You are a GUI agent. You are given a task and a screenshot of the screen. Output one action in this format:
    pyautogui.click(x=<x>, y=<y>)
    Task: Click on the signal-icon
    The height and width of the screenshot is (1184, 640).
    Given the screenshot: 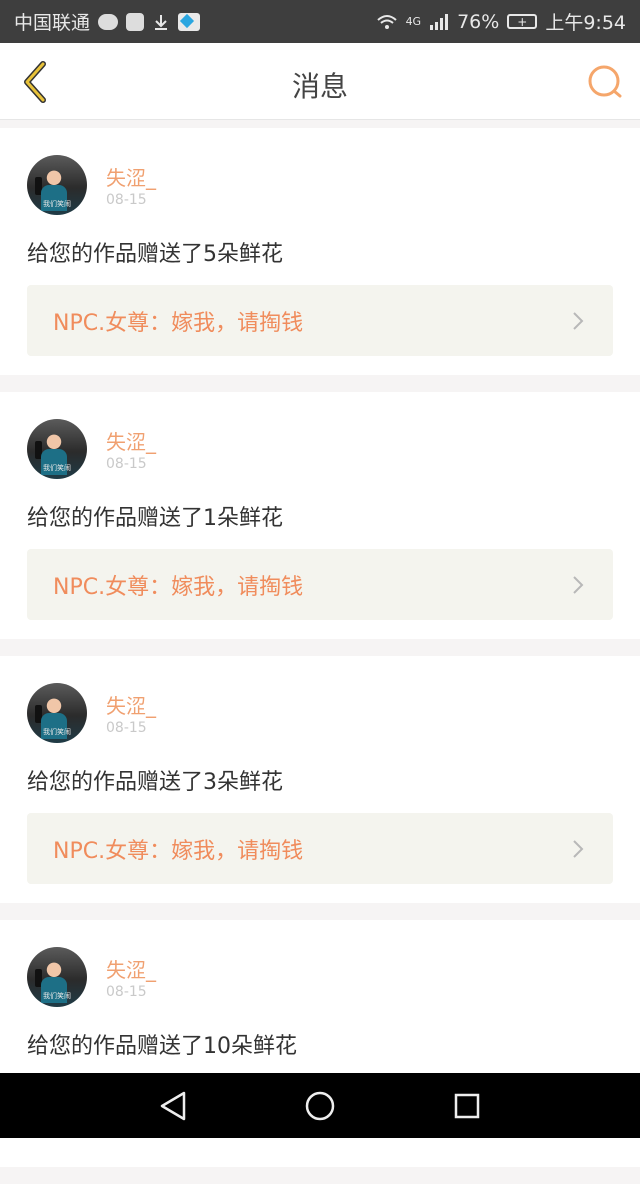 What is the action you would take?
    pyautogui.click(x=439, y=22)
    